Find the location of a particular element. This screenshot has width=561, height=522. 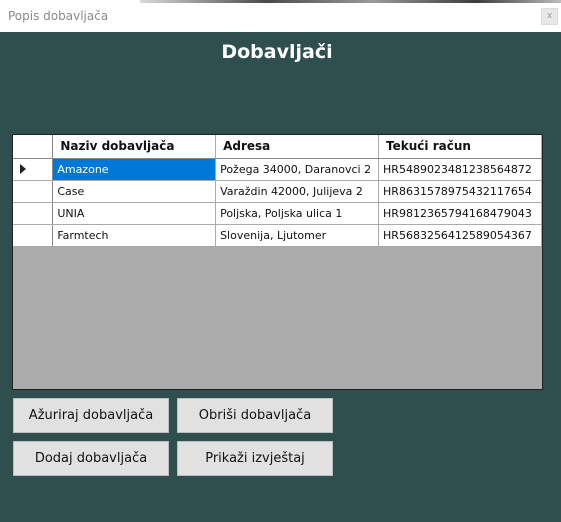

cell-racun: HR5489023481238564872 is located at coordinates (460, 169).